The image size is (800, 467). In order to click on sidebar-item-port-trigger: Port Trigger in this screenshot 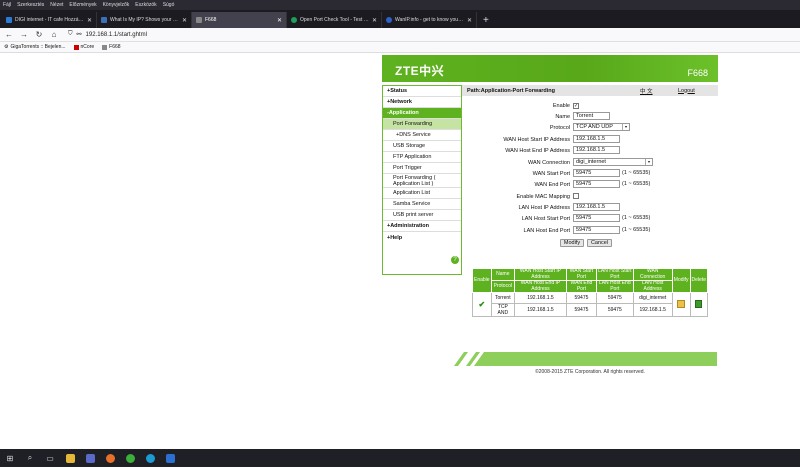, I will do `click(422, 168)`.